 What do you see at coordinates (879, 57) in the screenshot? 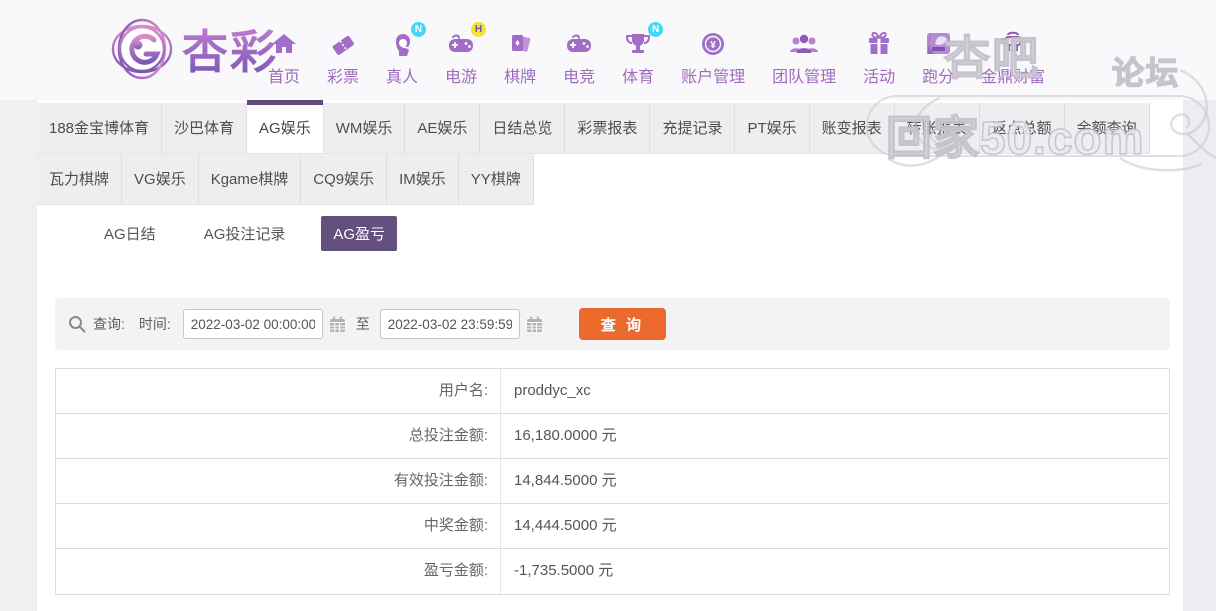
I see `nav-item-activity: 活动` at bounding box center [879, 57].